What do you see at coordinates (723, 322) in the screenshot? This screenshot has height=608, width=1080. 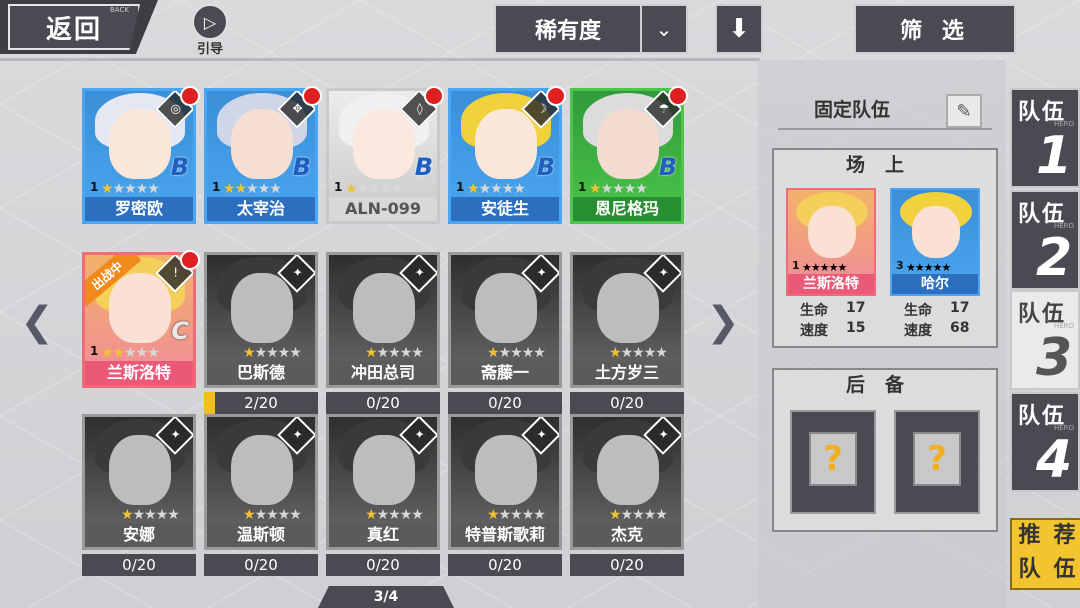 I see `next-page-icon: ❯` at bounding box center [723, 322].